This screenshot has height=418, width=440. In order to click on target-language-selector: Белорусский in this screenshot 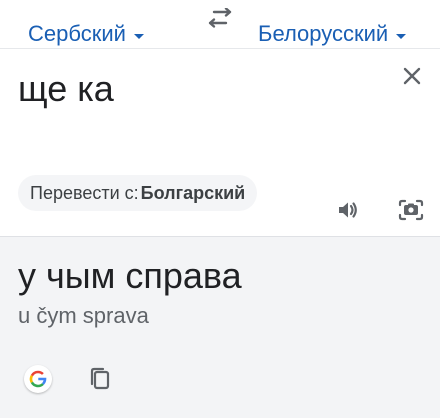, I will do `click(332, 34)`.